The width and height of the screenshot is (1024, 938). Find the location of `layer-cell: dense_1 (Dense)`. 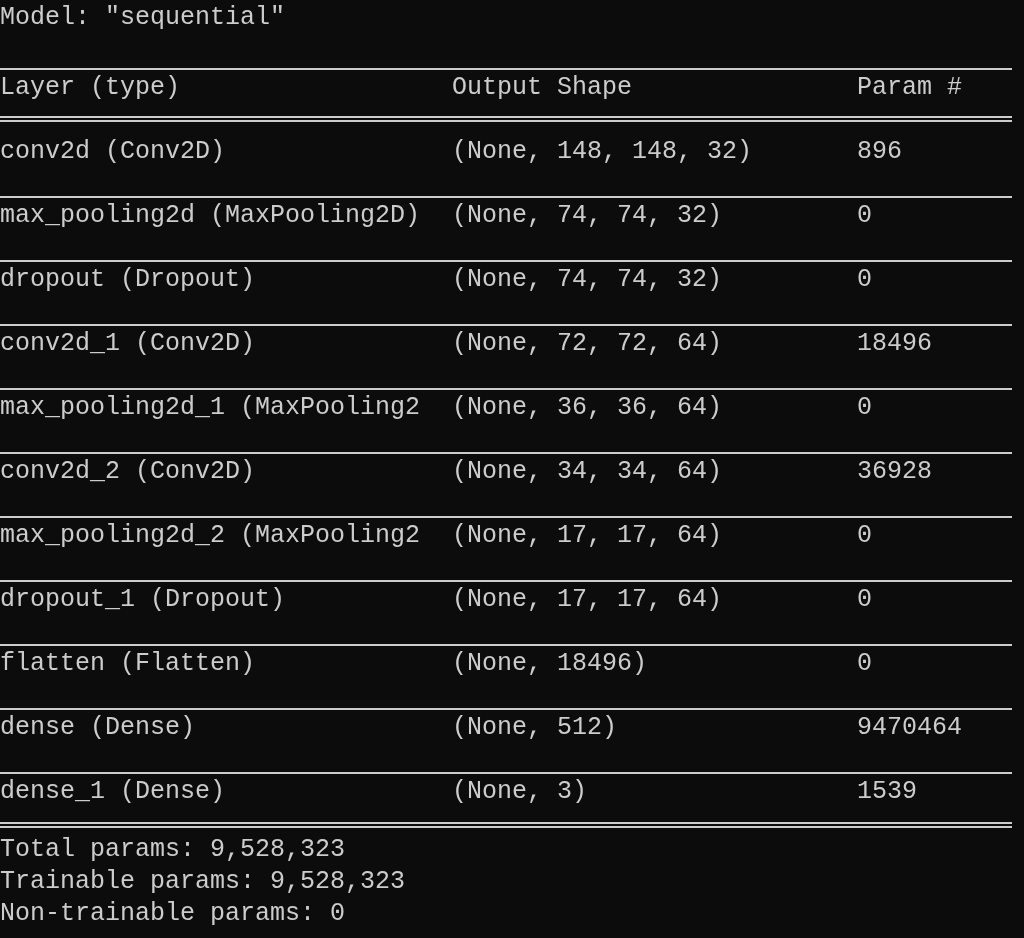

layer-cell: dense_1 (Dense) is located at coordinates (113, 792).